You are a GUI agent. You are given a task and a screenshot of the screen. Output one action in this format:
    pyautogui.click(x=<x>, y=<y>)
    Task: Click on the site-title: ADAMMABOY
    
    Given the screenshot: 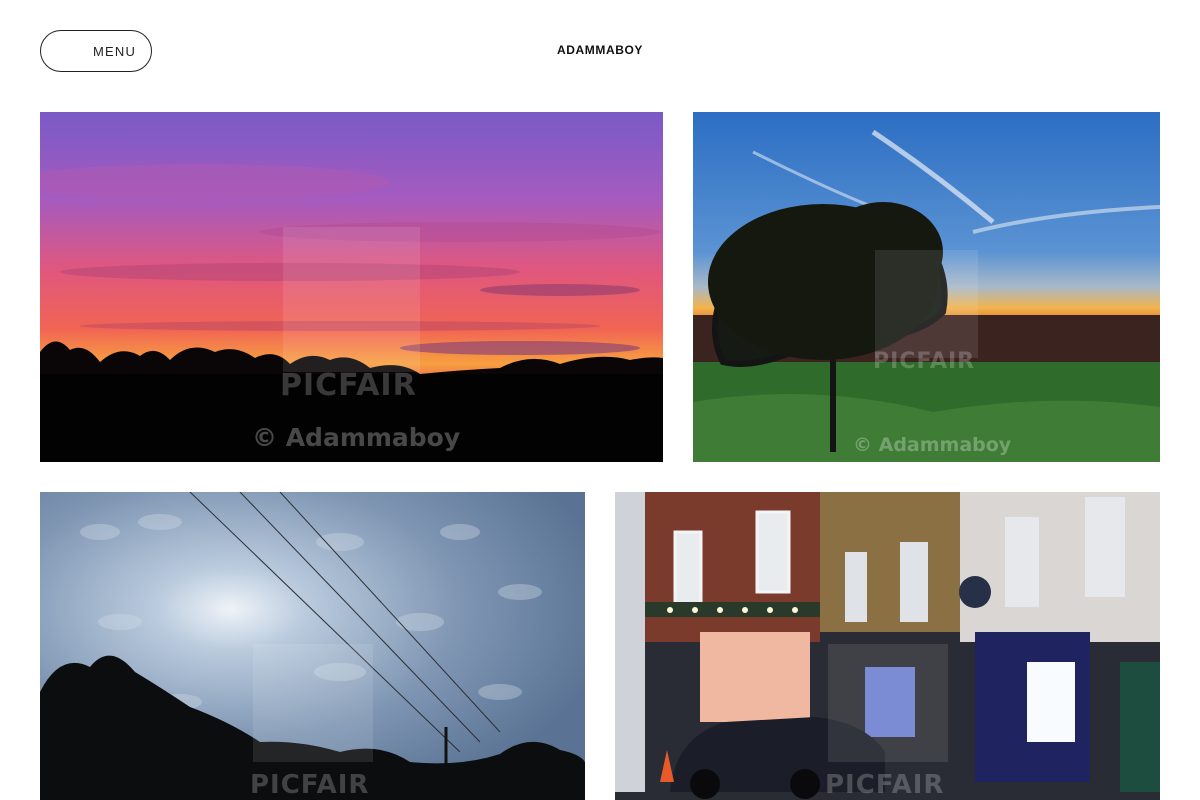 What is the action you would take?
    pyautogui.click(x=600, y=50)
    